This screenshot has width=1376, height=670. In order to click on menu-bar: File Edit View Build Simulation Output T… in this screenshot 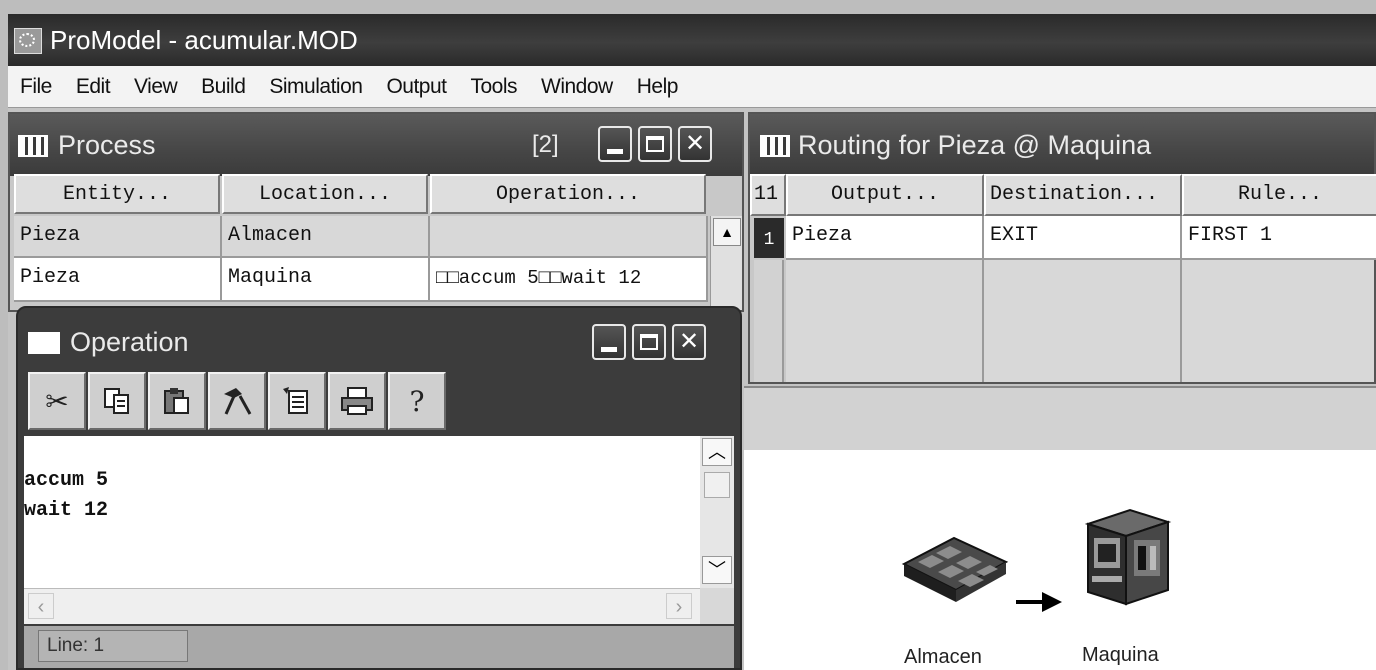, I will do `click(692, 87)`.